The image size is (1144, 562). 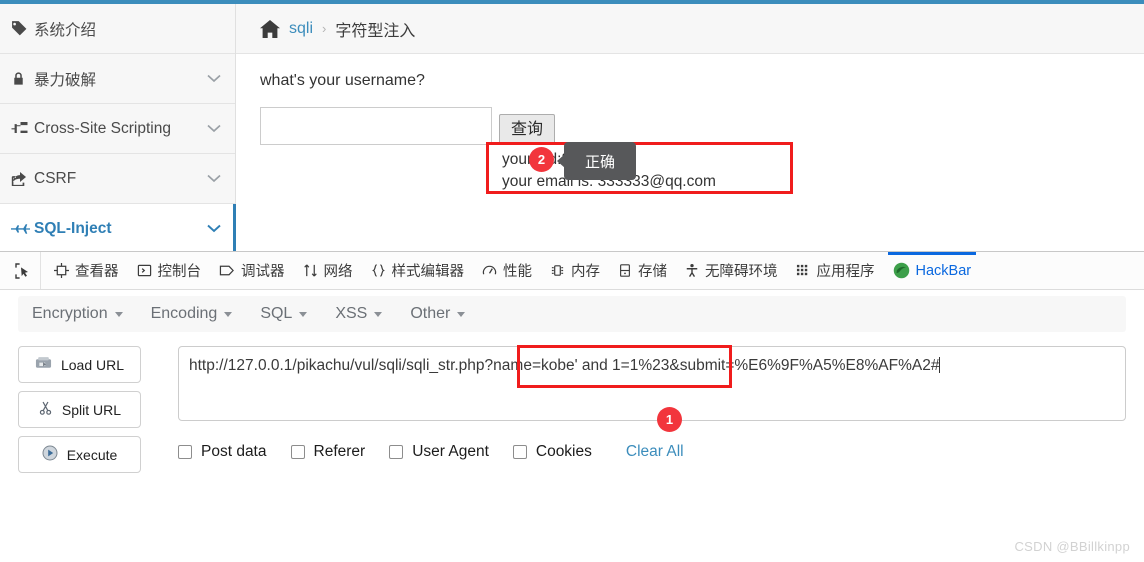 I want to click on menu-label: Other, so click(x=430, y=313).